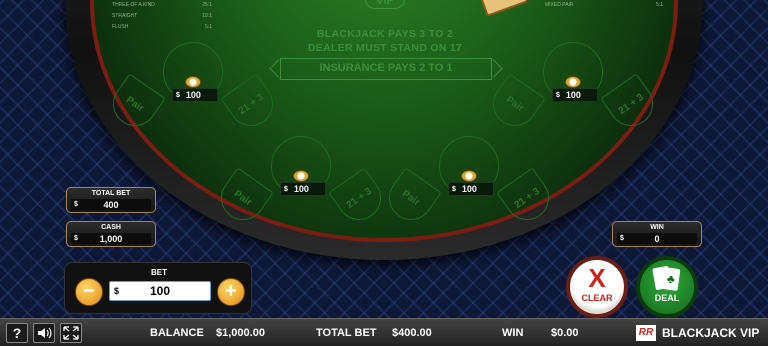  What do you see at coordinates (597, 278) in the screenshot?
I see `clear-x-icon: X` at bounding box center [597, 278].